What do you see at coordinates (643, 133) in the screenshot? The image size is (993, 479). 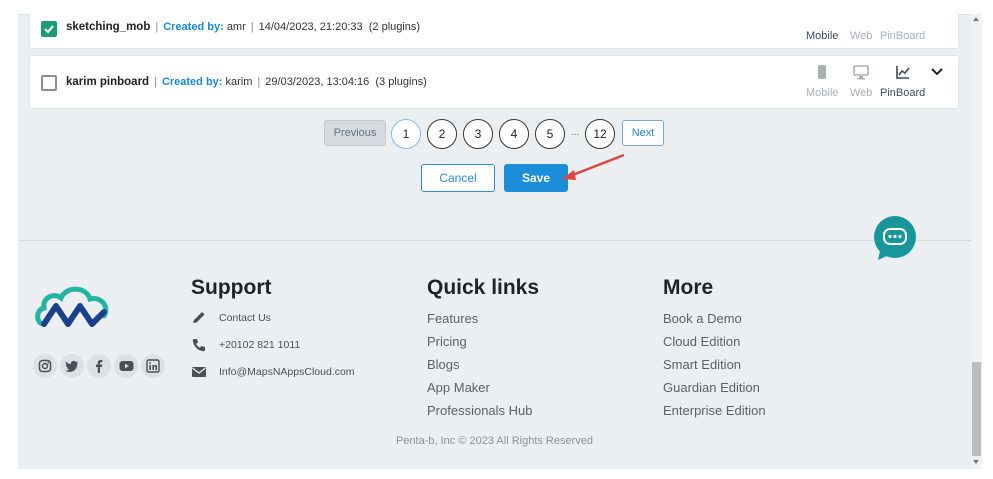 I see `next-page-button: Next` at bounding box center [643, 133].